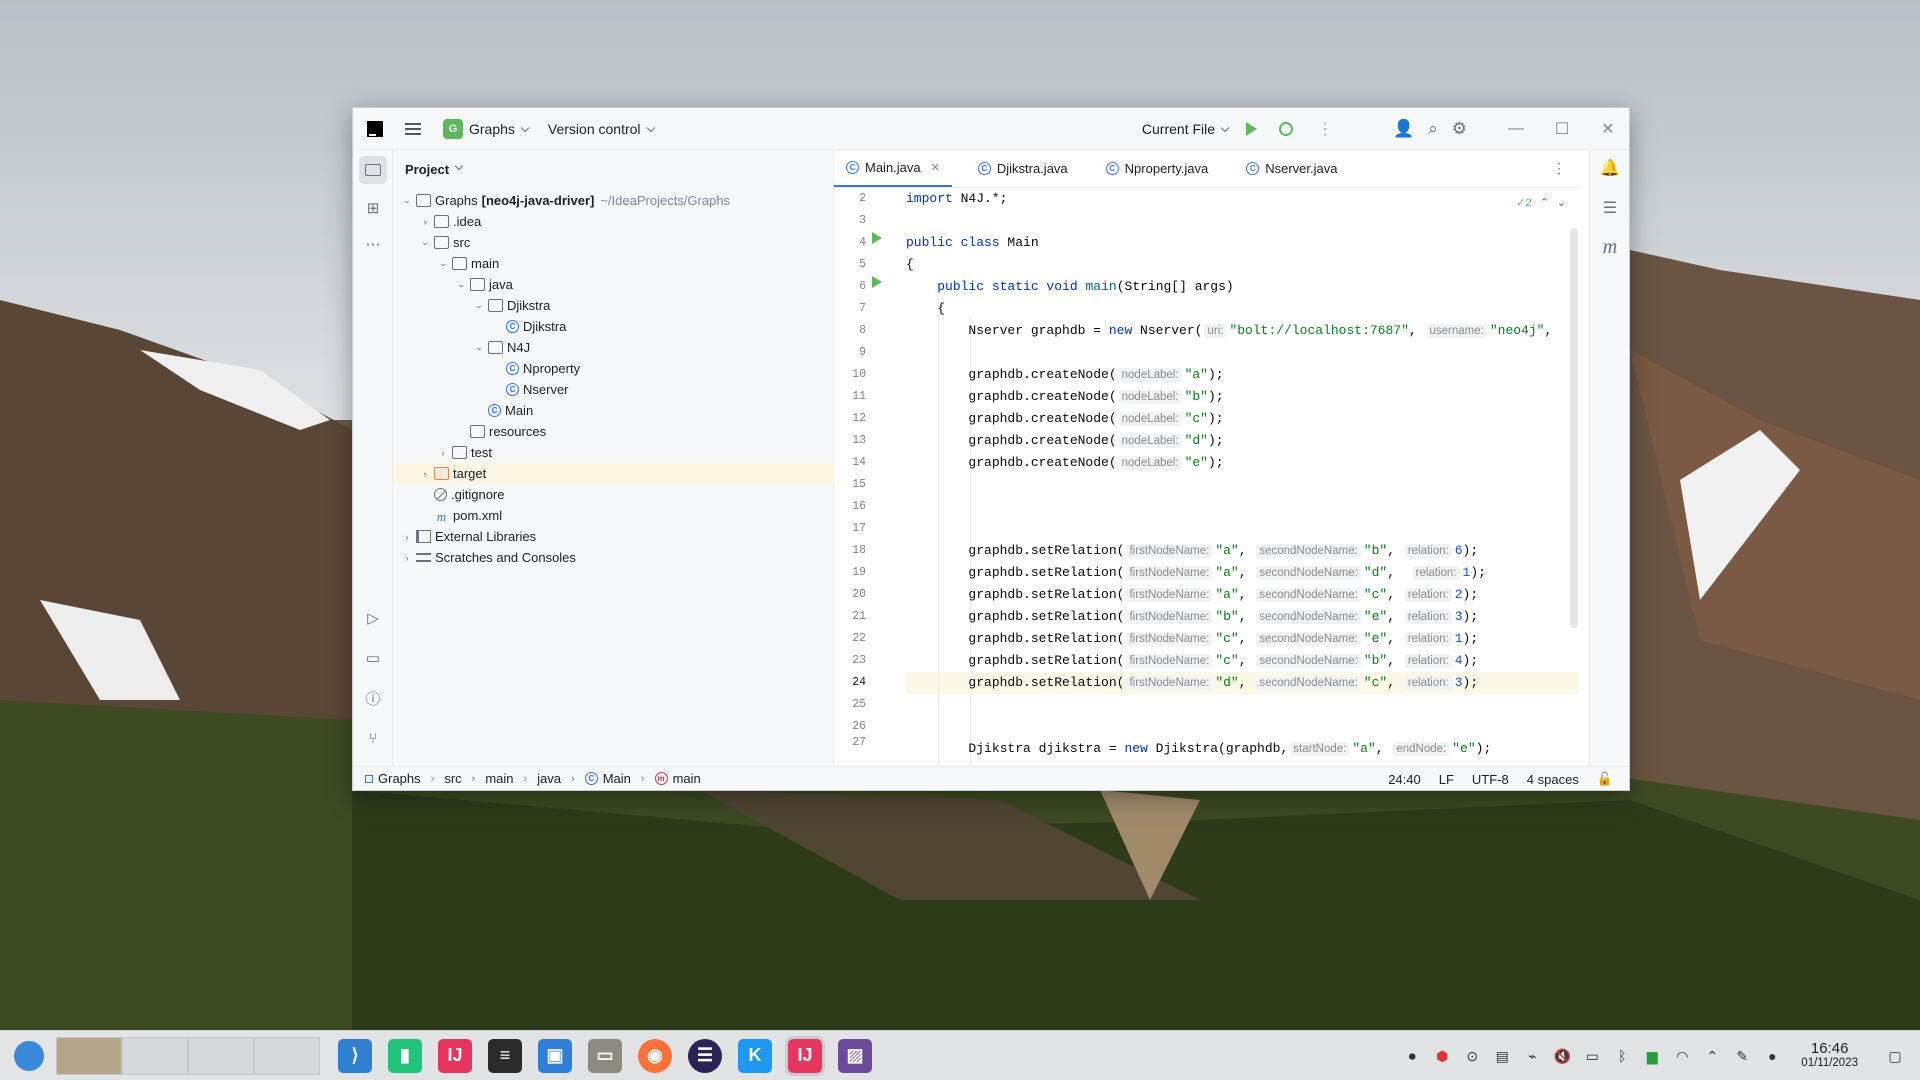 Image resolution: width=1920 pixels, height=1080 pixels. I want to click on battery-icon: ▭, so click(1592, 1056).